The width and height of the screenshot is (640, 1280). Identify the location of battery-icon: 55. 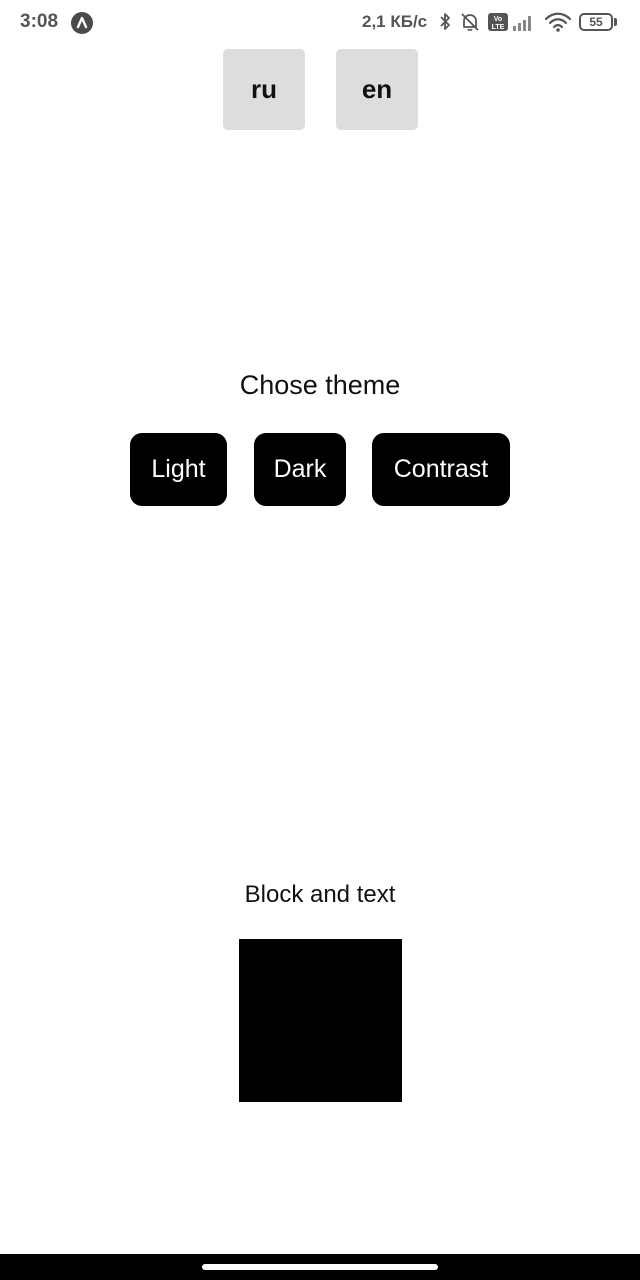
(596, 22).